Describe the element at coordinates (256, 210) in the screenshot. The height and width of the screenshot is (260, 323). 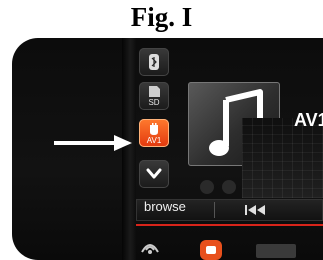
I see `previous-track-icon` at that location.